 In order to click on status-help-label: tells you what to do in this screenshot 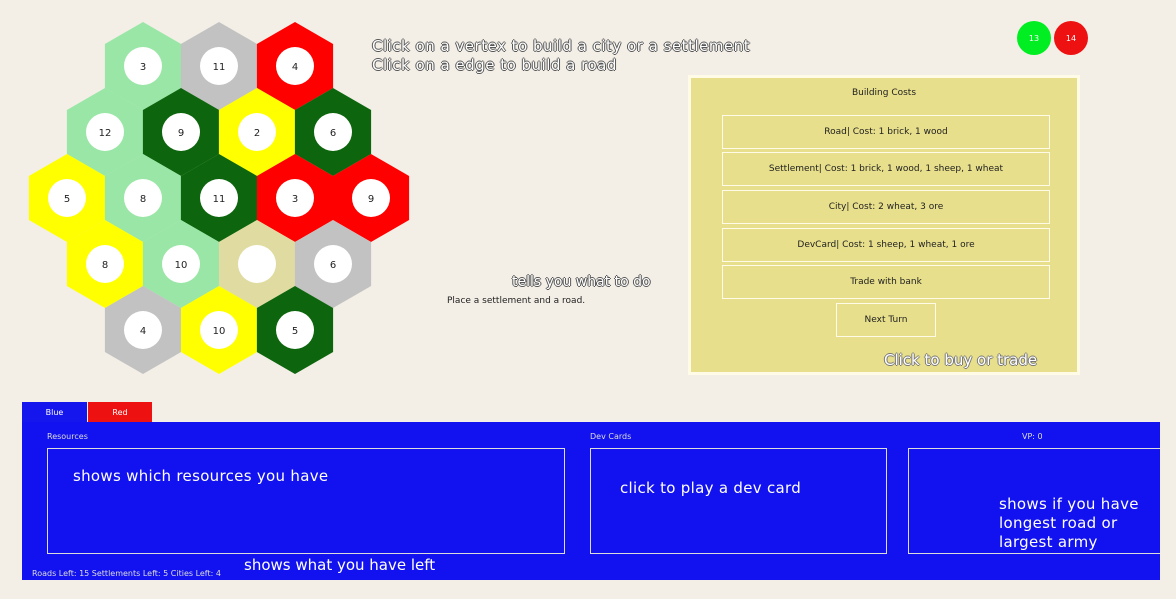, I will do `click(581, 282)`.